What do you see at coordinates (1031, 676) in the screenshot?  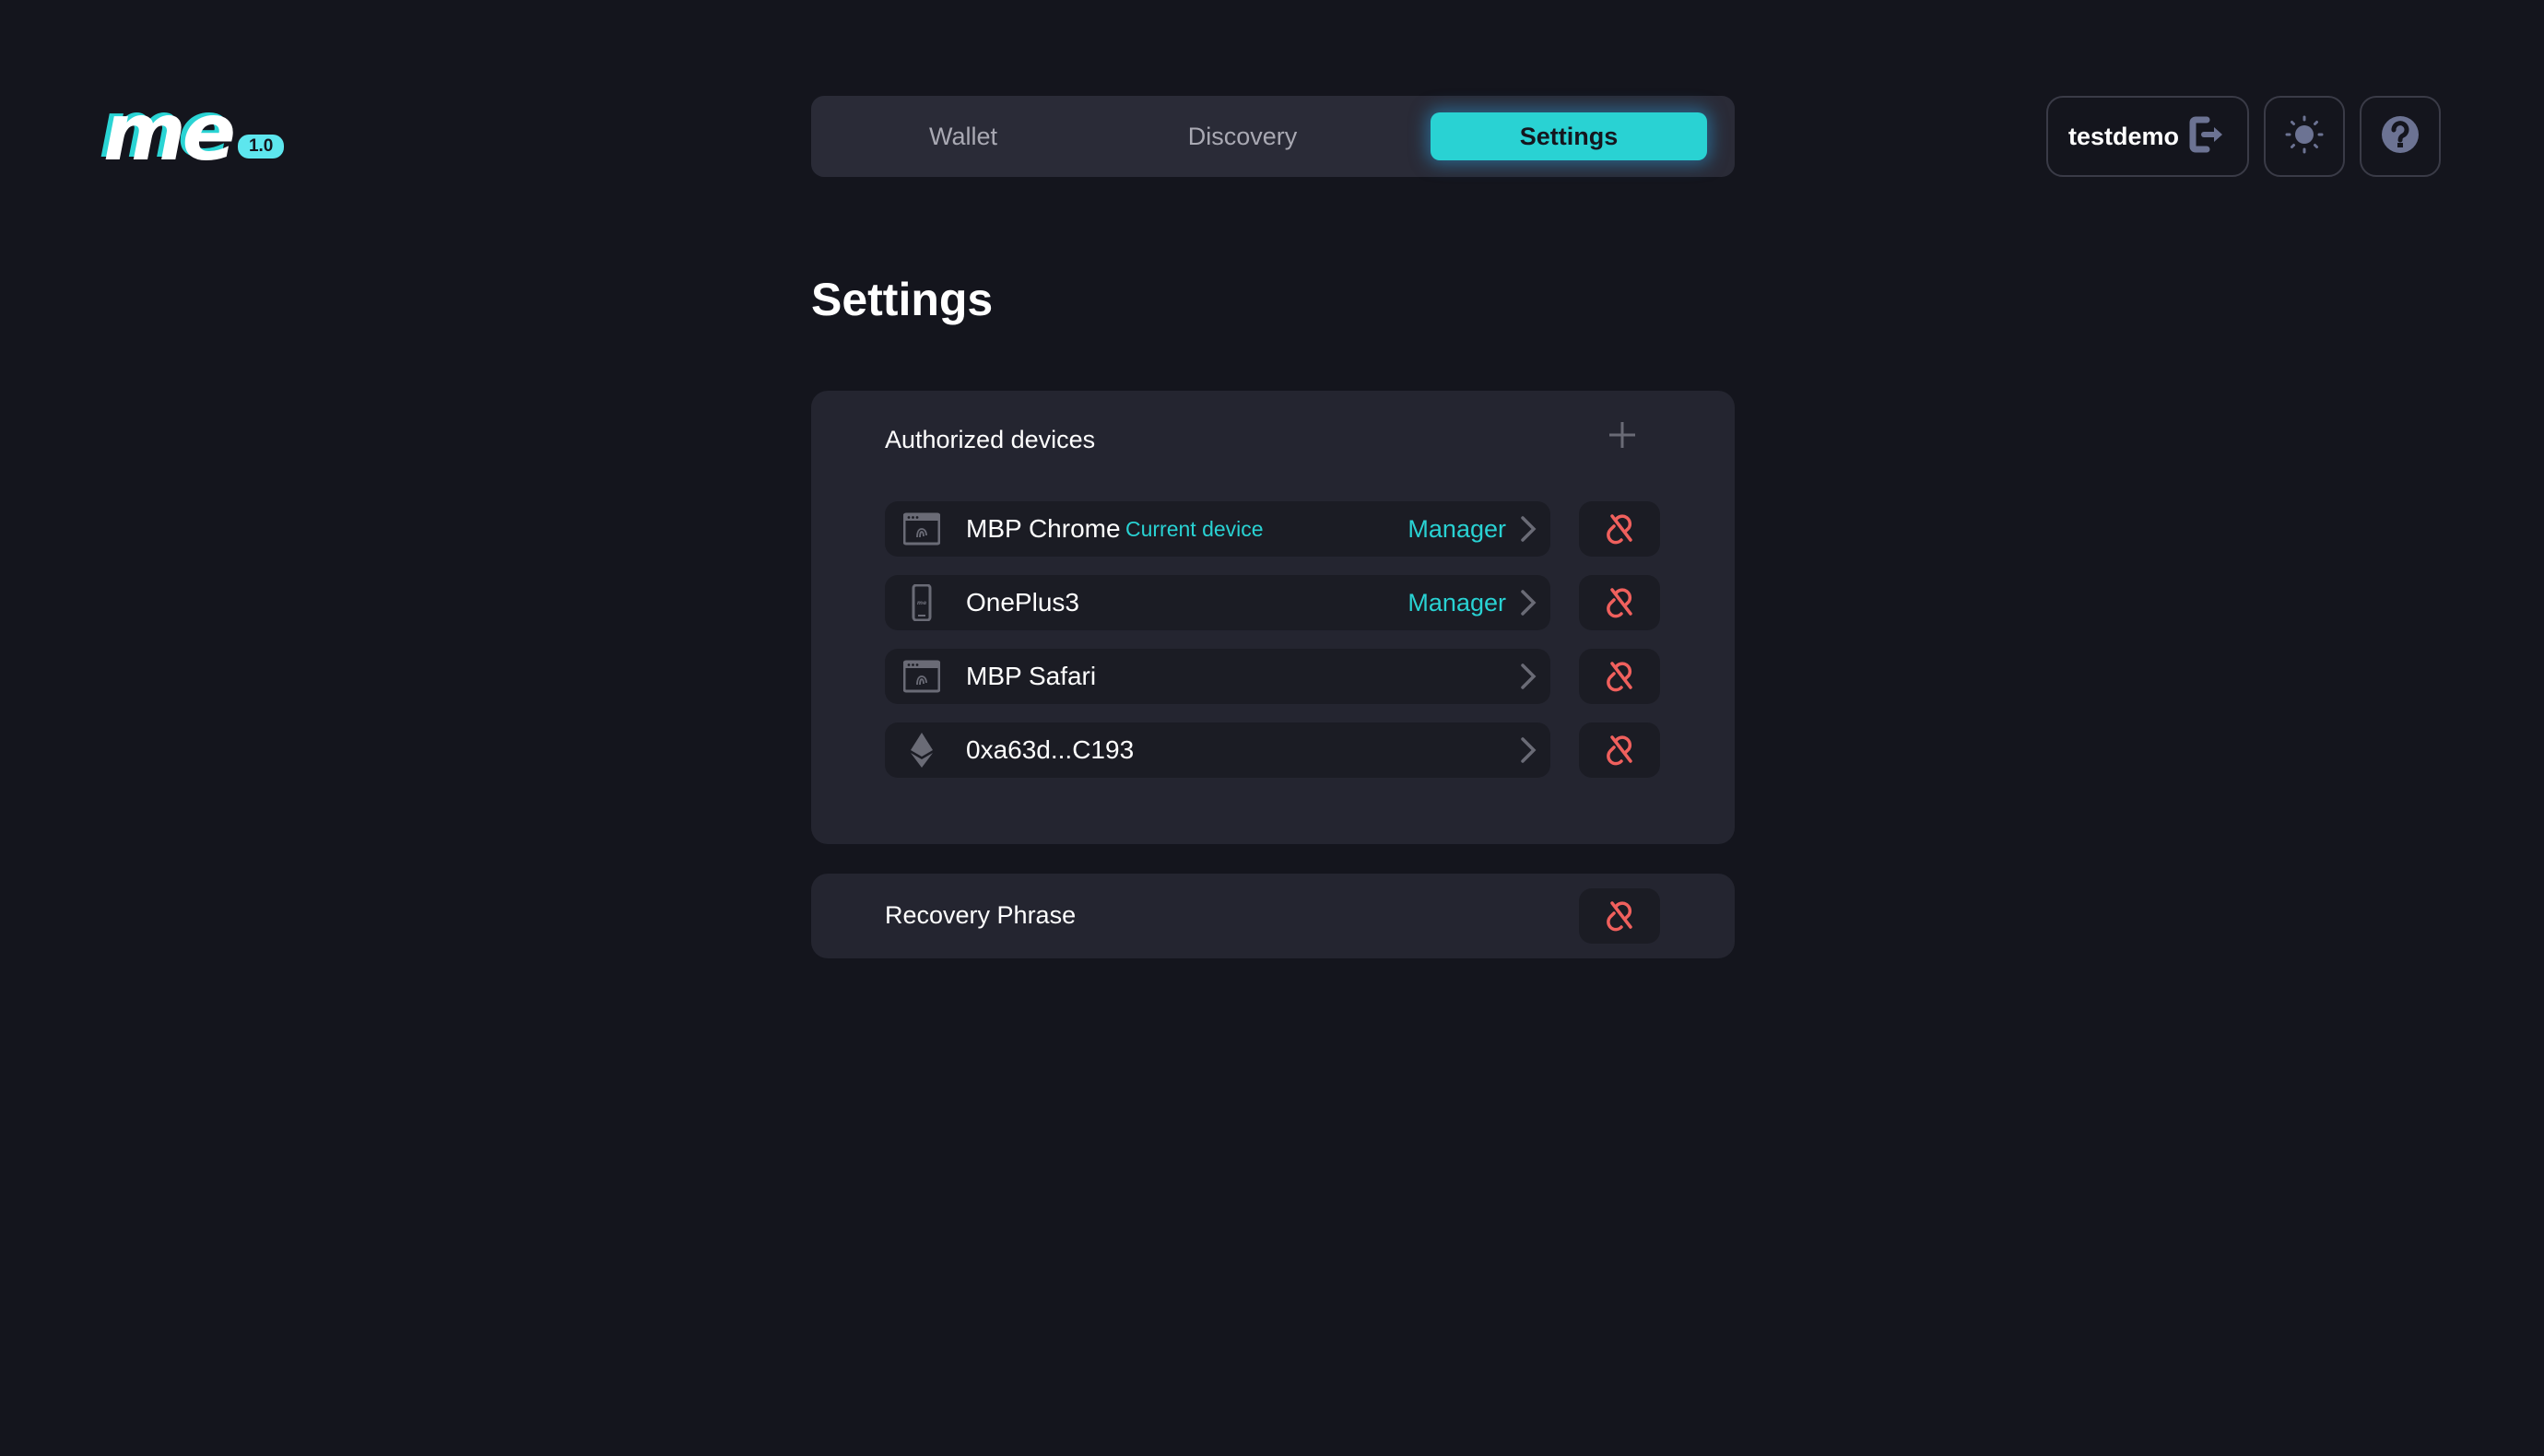 I see `device-name: MBP Safari` at bounding box center [1031, 676].